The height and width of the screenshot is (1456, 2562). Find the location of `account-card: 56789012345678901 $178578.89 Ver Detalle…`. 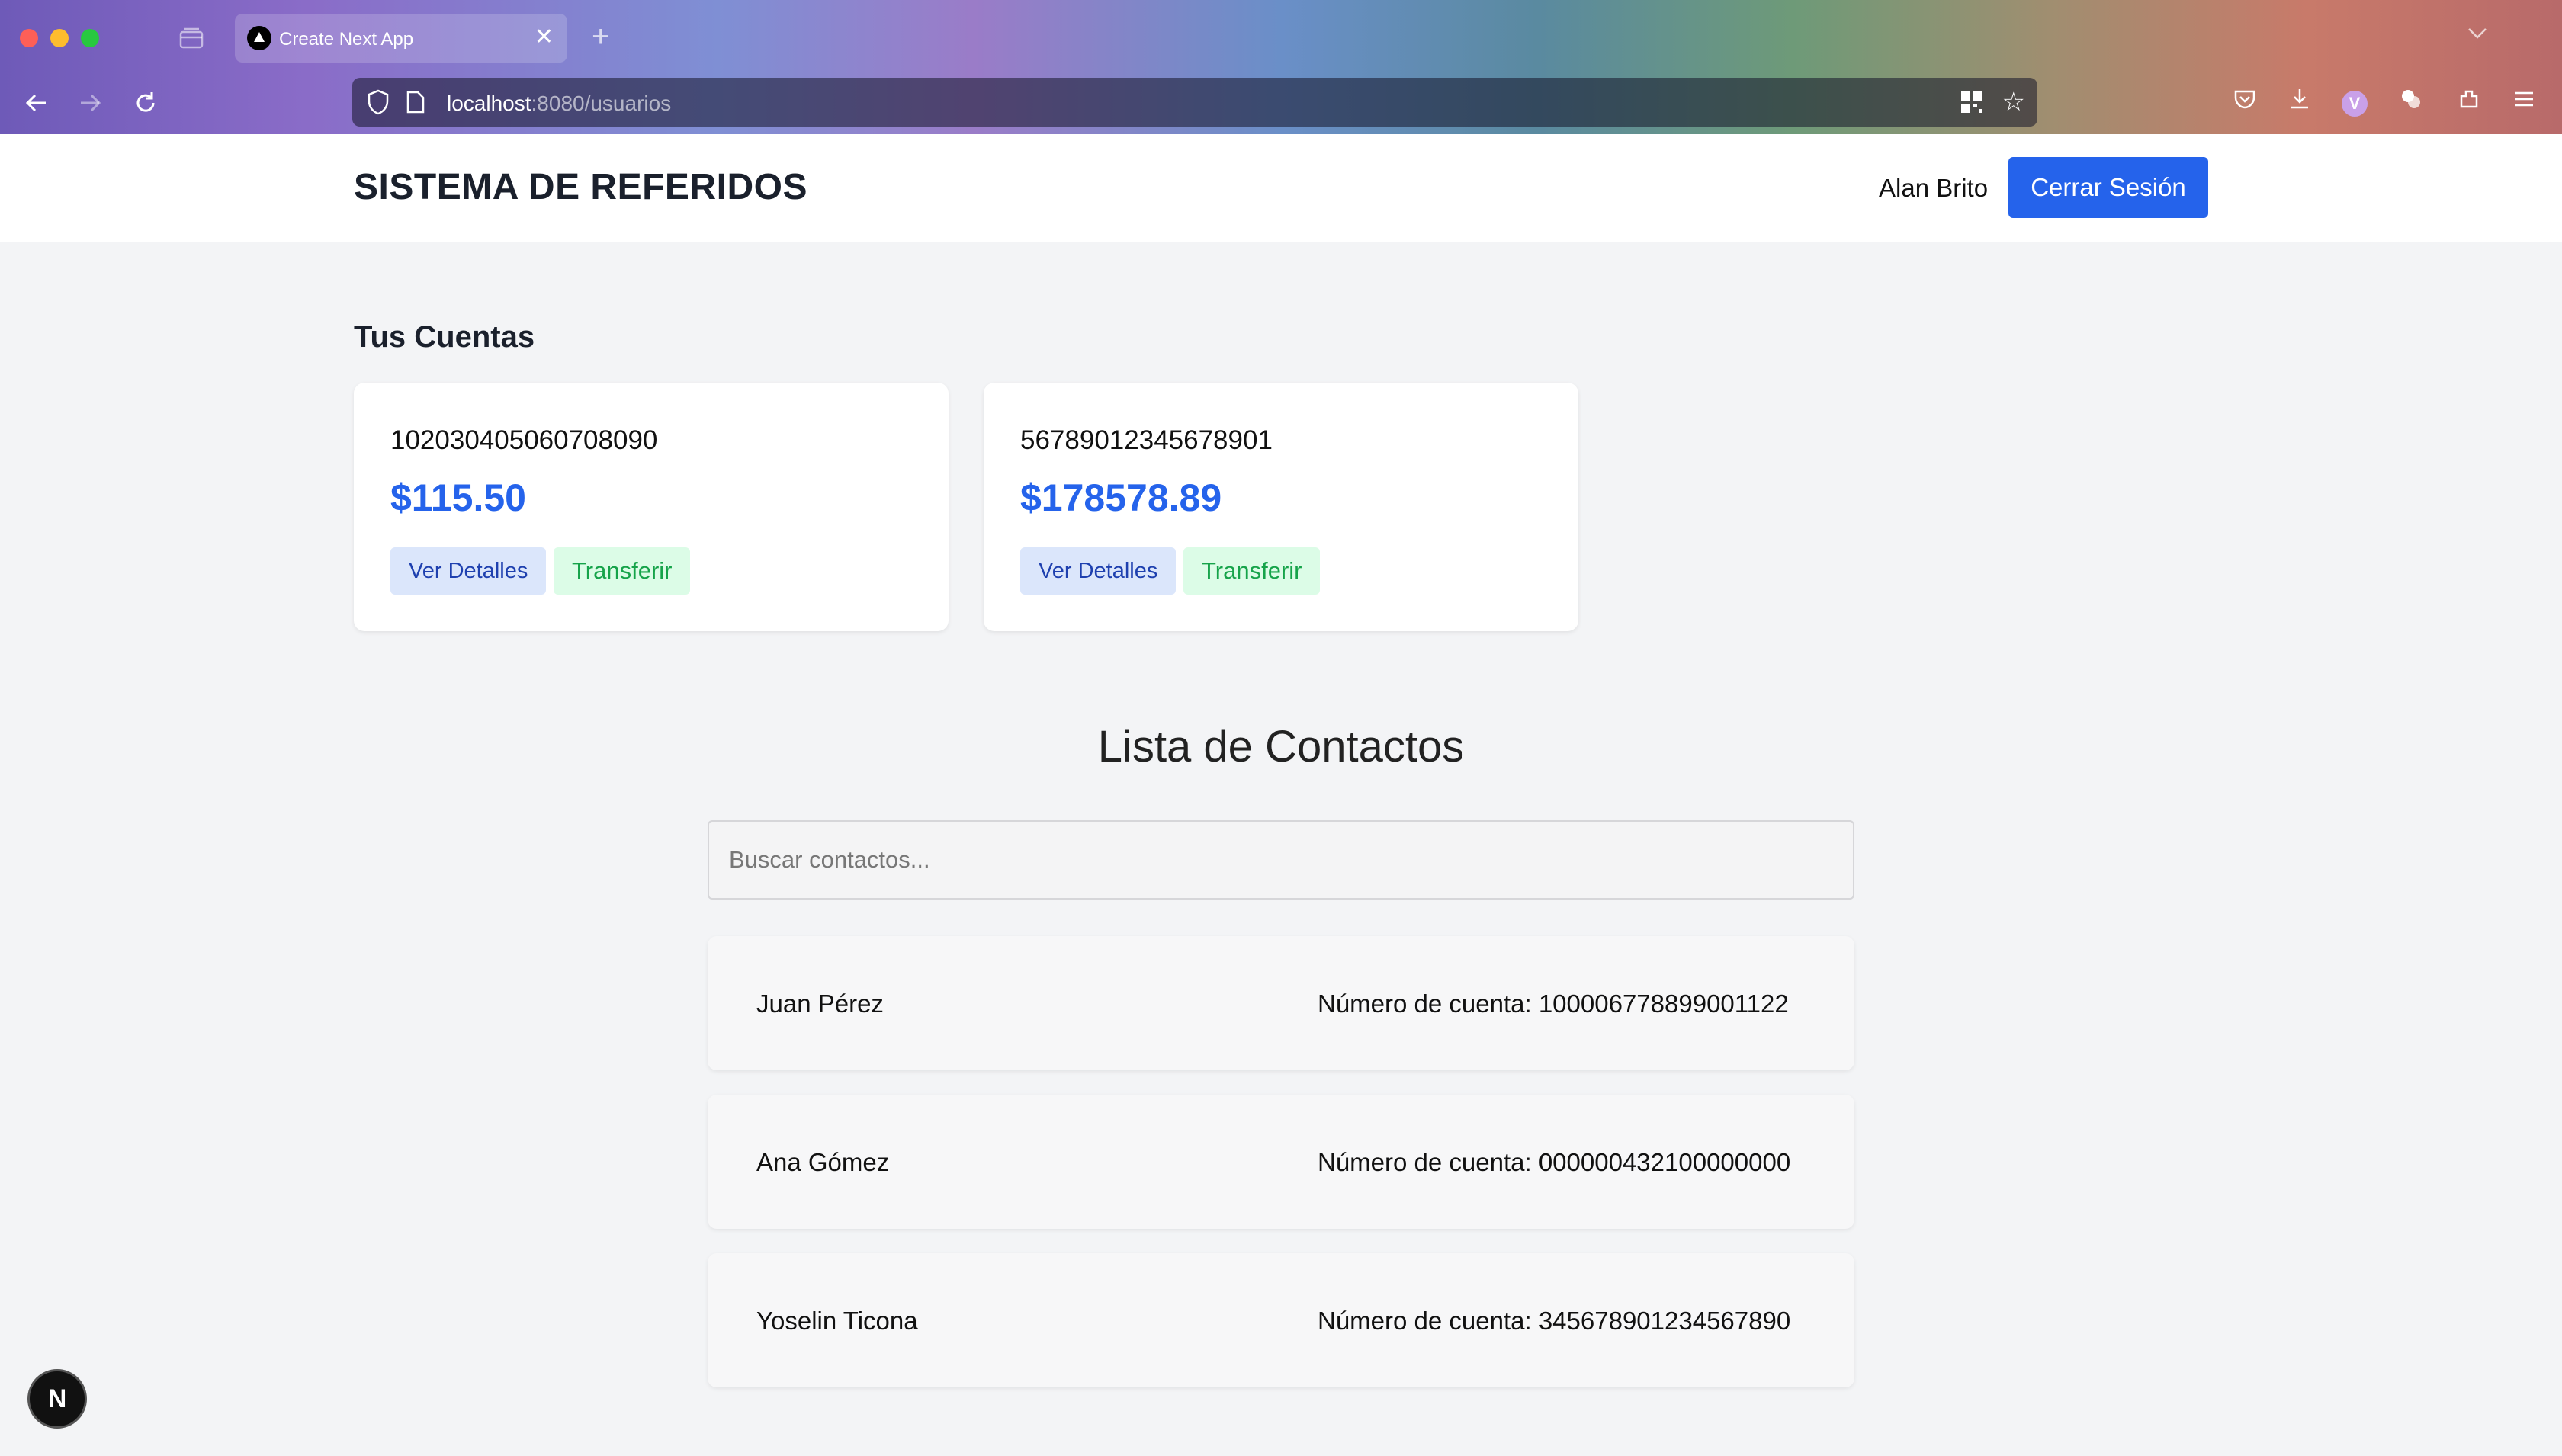

account-card: 56789012345678901 $178578.89 Ver Detalle… is located at coordinates (1281, 507).